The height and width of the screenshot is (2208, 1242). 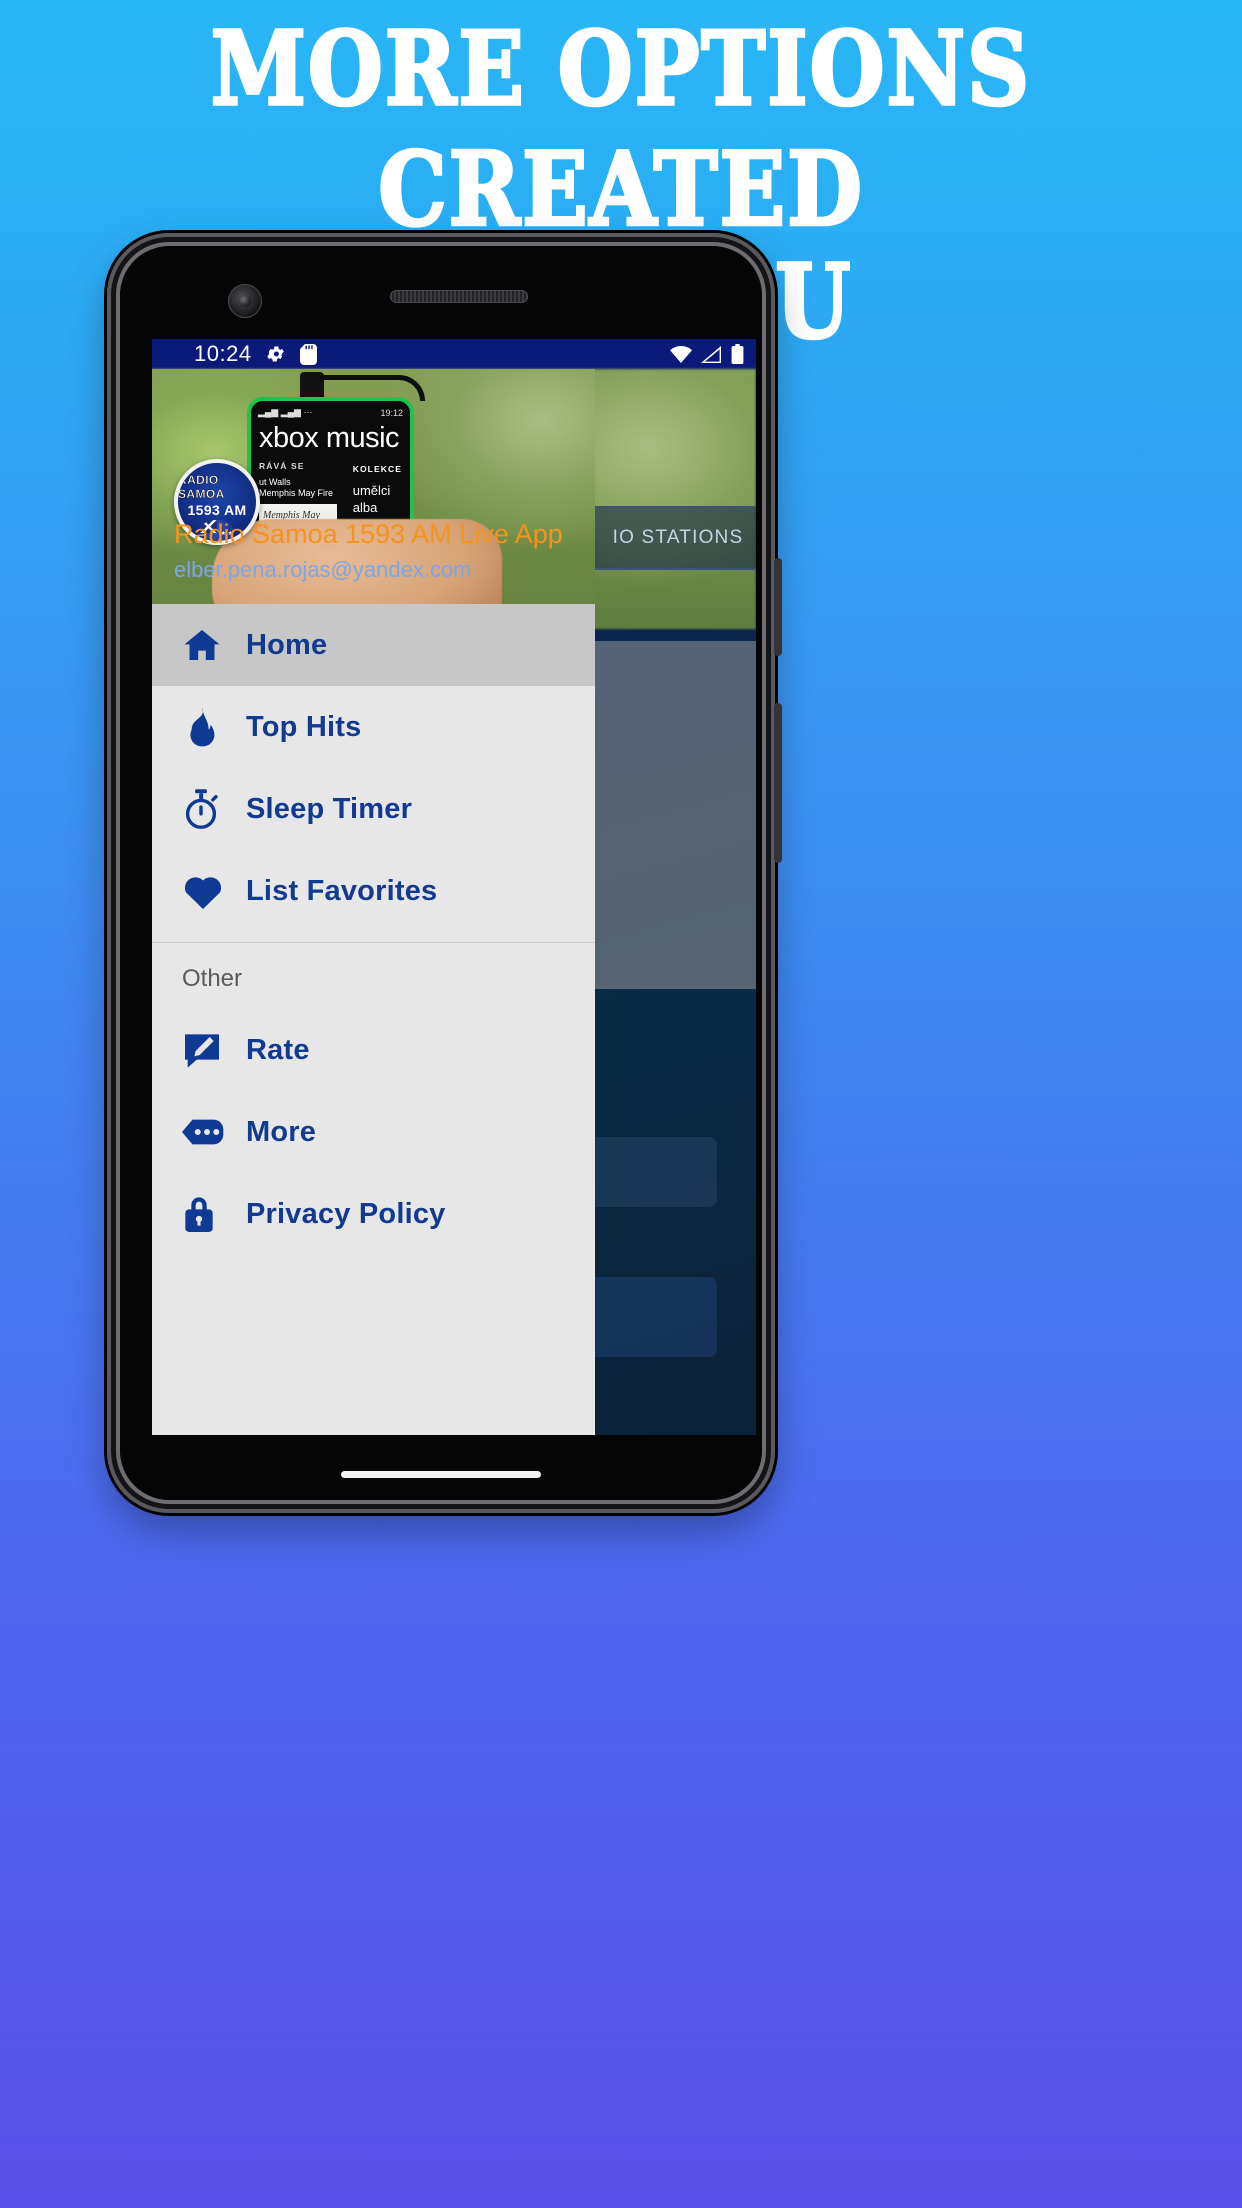 What do you see at coordinates (214, 891) in the screenshot?
I see `heart-icon` at bounding box center [214, 891].